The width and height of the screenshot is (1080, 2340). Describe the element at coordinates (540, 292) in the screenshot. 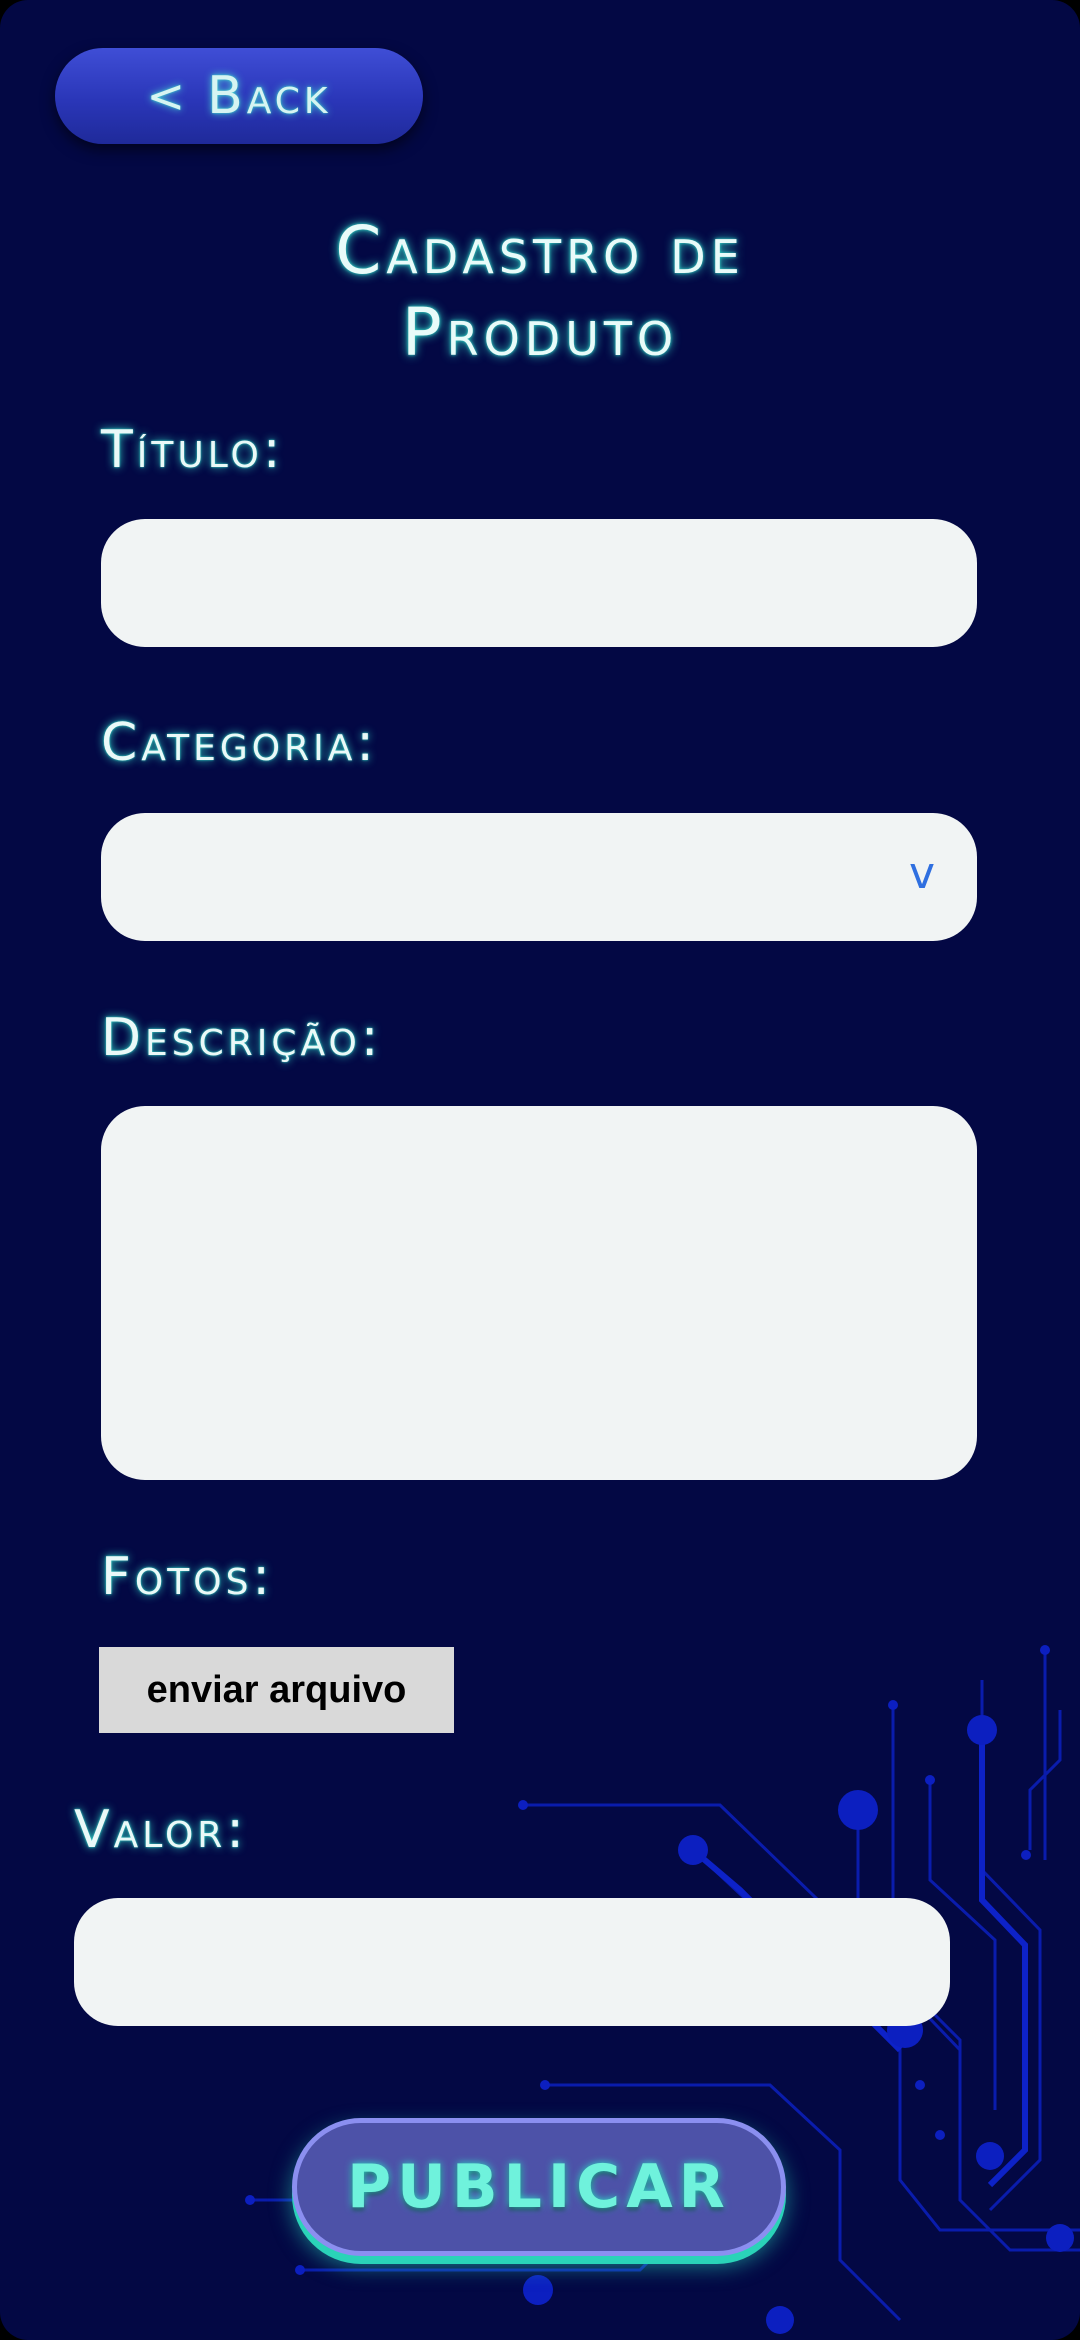

I see `page-title: Cadastro de Produto` at that location.